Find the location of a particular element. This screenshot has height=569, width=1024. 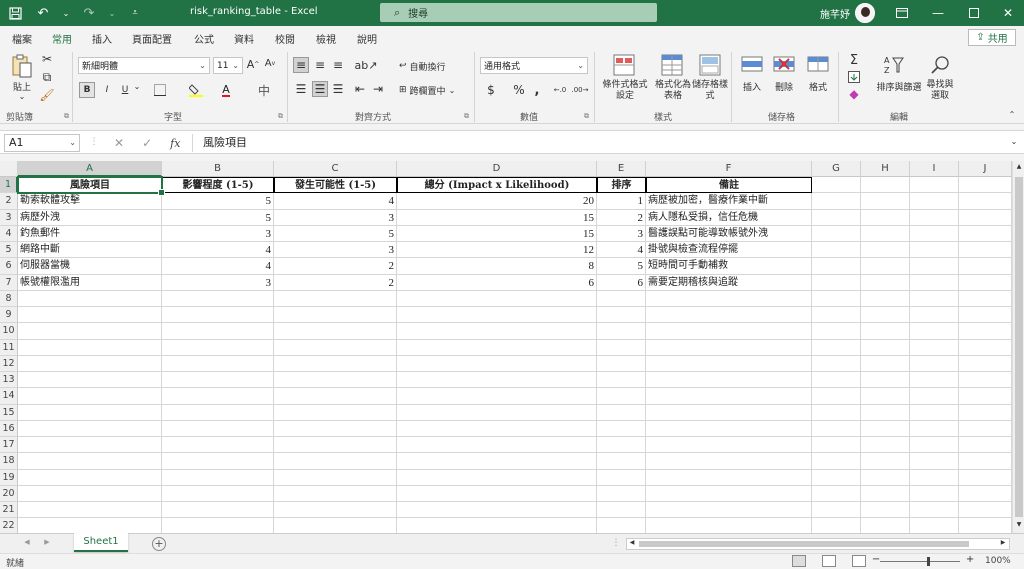

percent-icon: % is located at coordinates (519, 90).